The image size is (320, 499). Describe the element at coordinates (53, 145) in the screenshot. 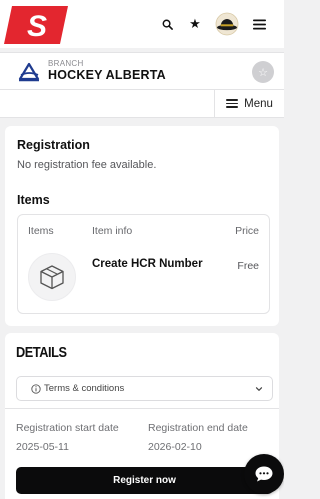

I see `registration-title: Registration` at that location.